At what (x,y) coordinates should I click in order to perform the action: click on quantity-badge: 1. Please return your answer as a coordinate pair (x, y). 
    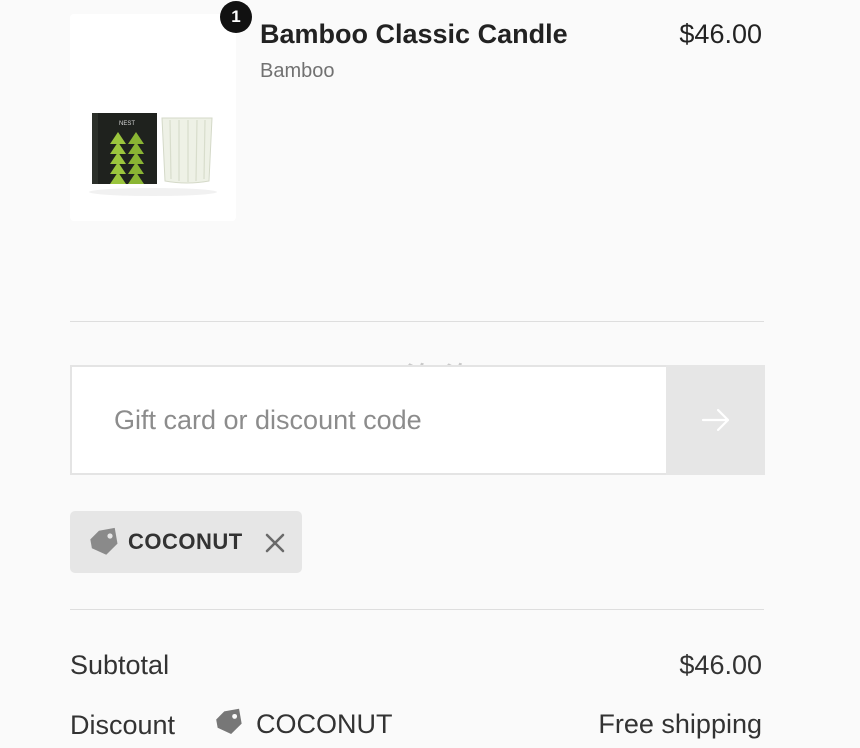
    Looking at the image, I should click on (236, 17).